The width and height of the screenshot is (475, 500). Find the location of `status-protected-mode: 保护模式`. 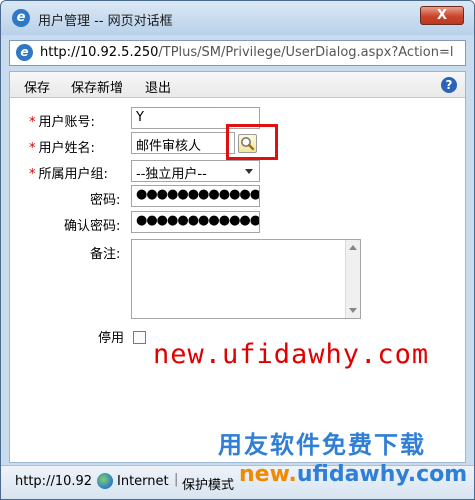

status-protected-mode: 保护模式 is located at coordinates (208, 485).